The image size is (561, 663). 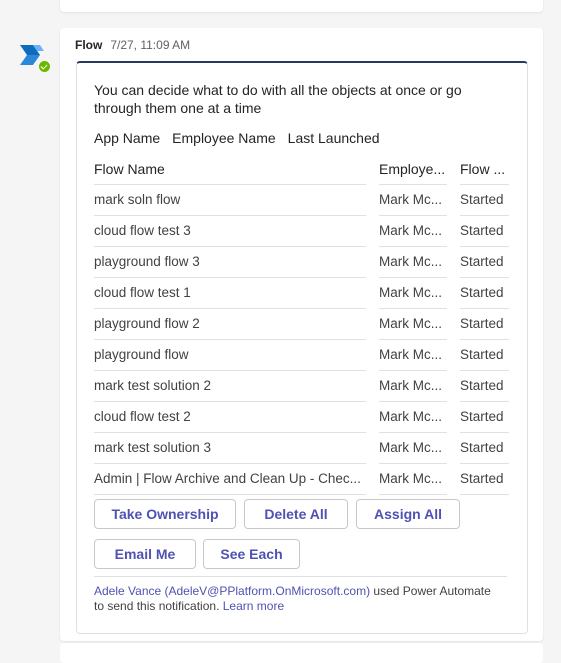 I want to click on flow-name-cell: cloud flow test 1, so click(x=230, y=293).